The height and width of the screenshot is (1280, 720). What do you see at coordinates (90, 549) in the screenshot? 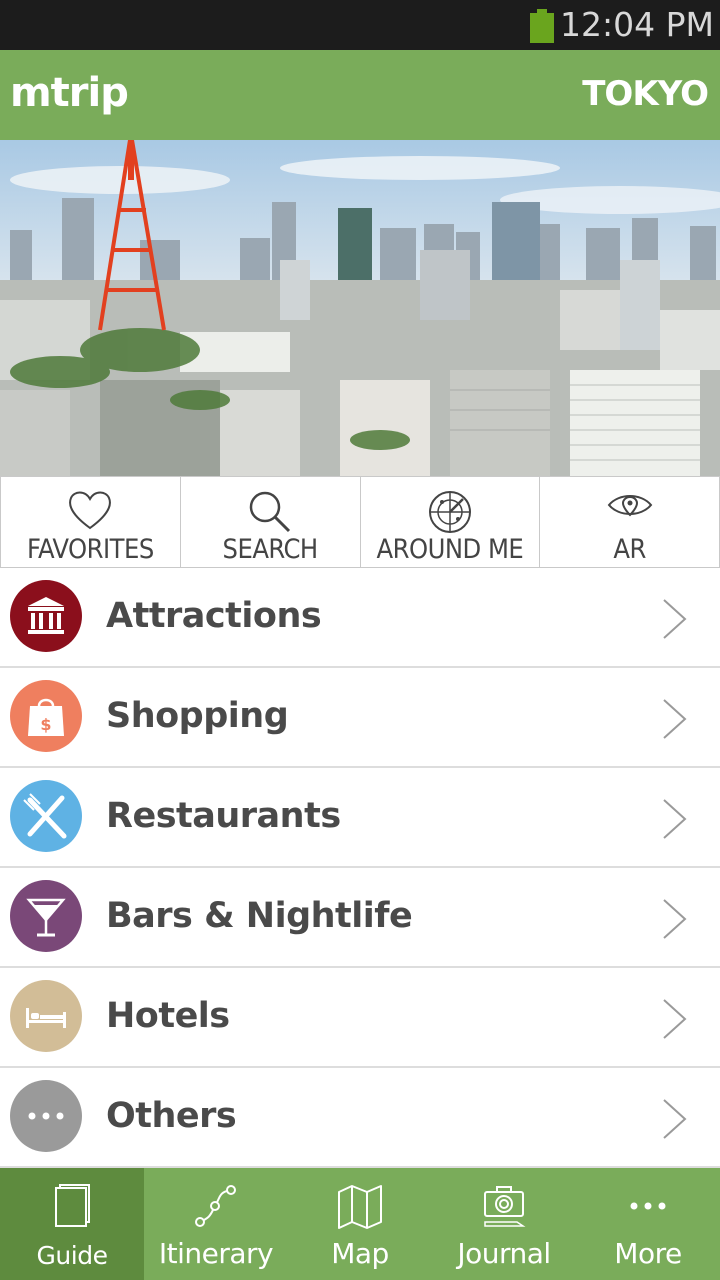
I see `favorites-label: FAVORITES` at bounding box center [90, 549].